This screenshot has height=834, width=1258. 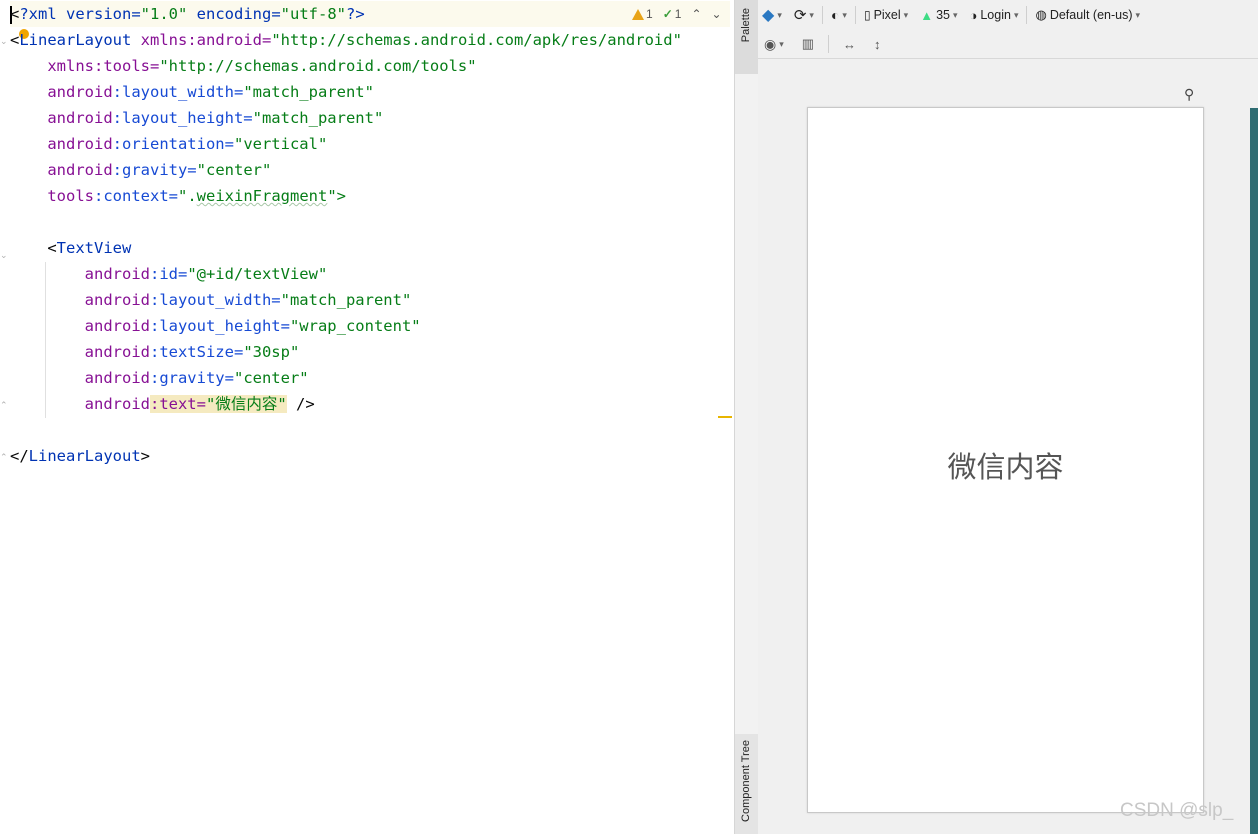 What do you see at coordinates (370, 14) in the screenshot?
I see `code-line: <?xml version="1.0" encoding="utf-8"?>` at bounding box center [370, 14].